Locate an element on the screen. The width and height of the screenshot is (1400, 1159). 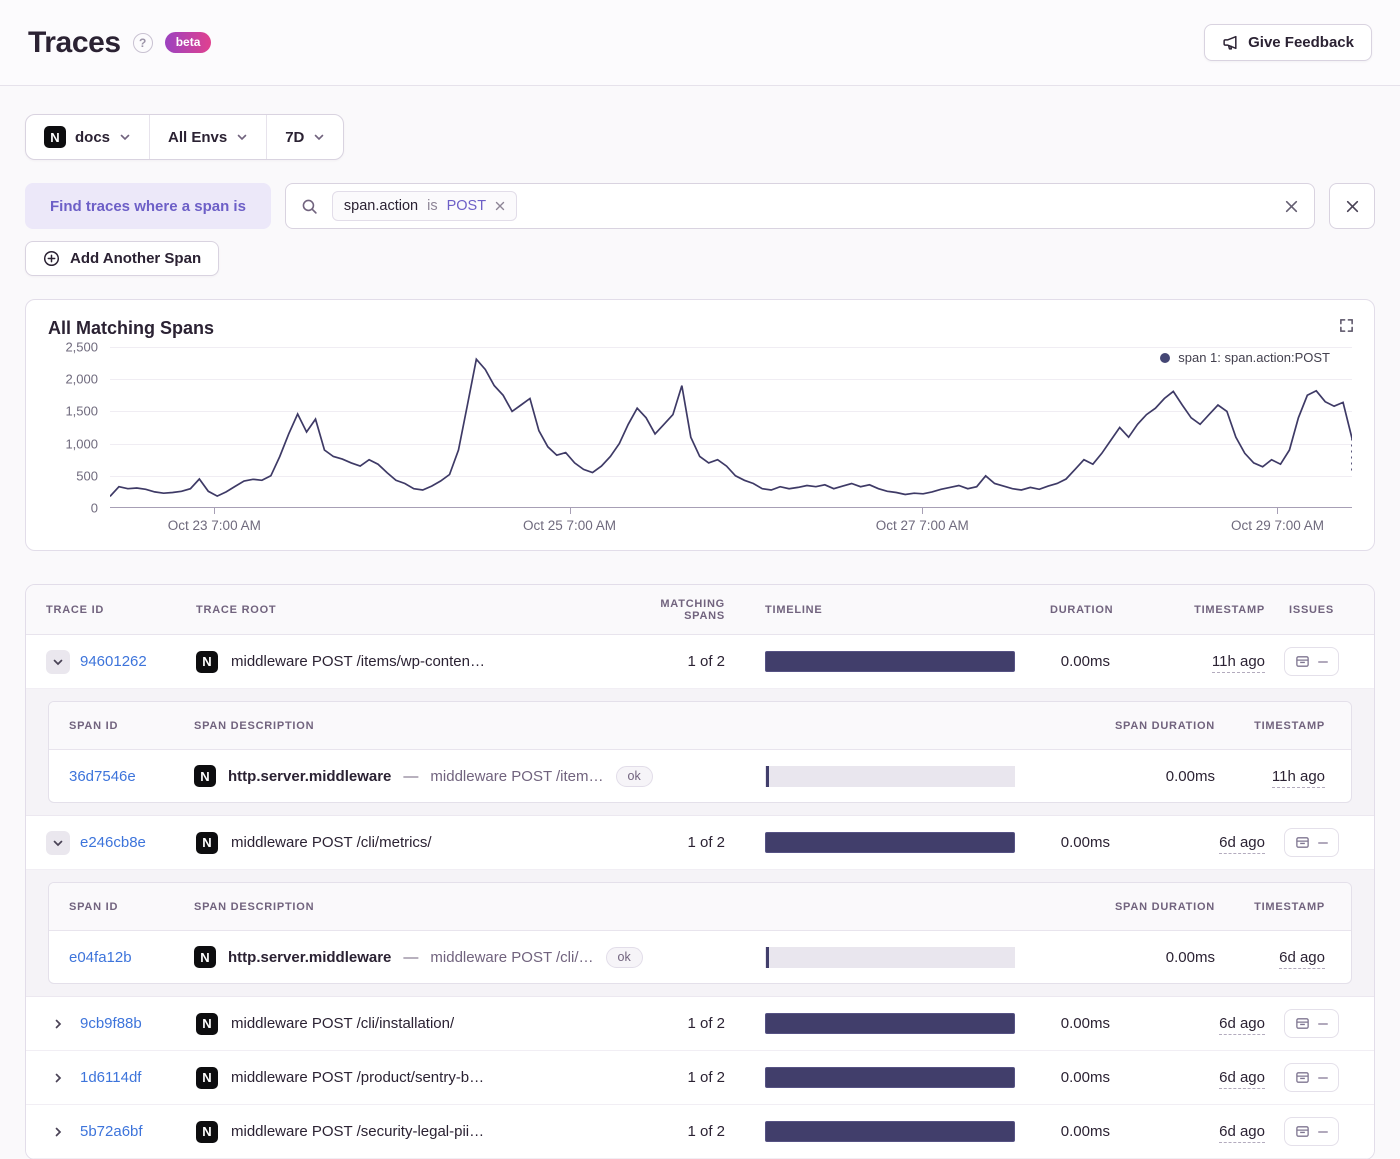
span-timeline-bar is located at coordinates (890, 776).